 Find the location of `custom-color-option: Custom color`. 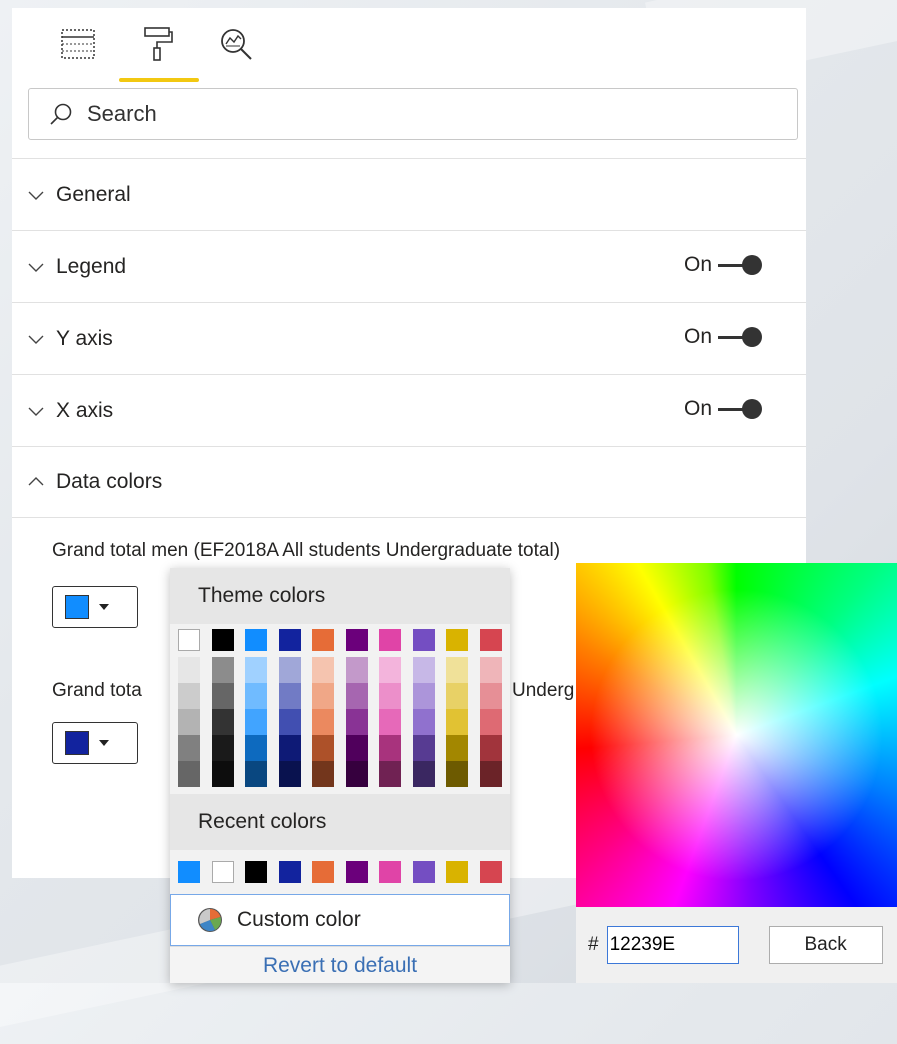

custom-color-option: Custom color is located at coordinates (340, 920).